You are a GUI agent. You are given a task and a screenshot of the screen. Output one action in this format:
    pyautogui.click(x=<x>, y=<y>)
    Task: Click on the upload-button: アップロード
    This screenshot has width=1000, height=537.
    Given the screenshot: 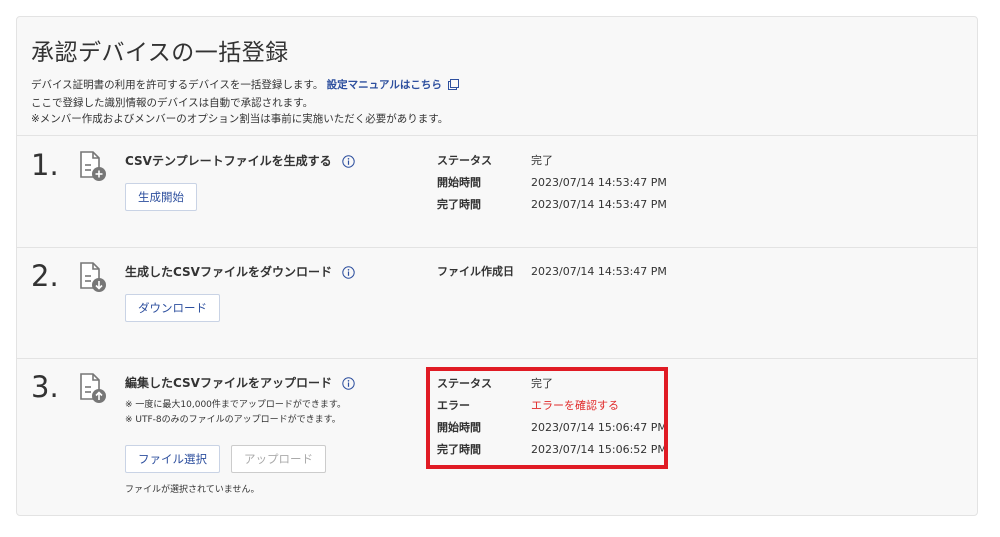 What is the action you would take?
    pyautogui.click(x=278, y=459)
    